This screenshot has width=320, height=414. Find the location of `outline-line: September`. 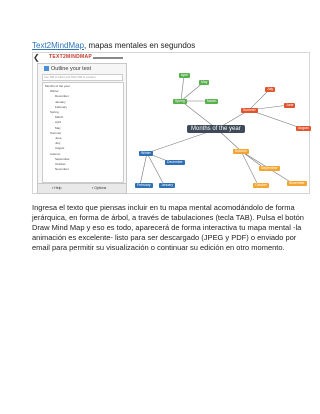

outline-line: September is located at coordinates (62, 158).